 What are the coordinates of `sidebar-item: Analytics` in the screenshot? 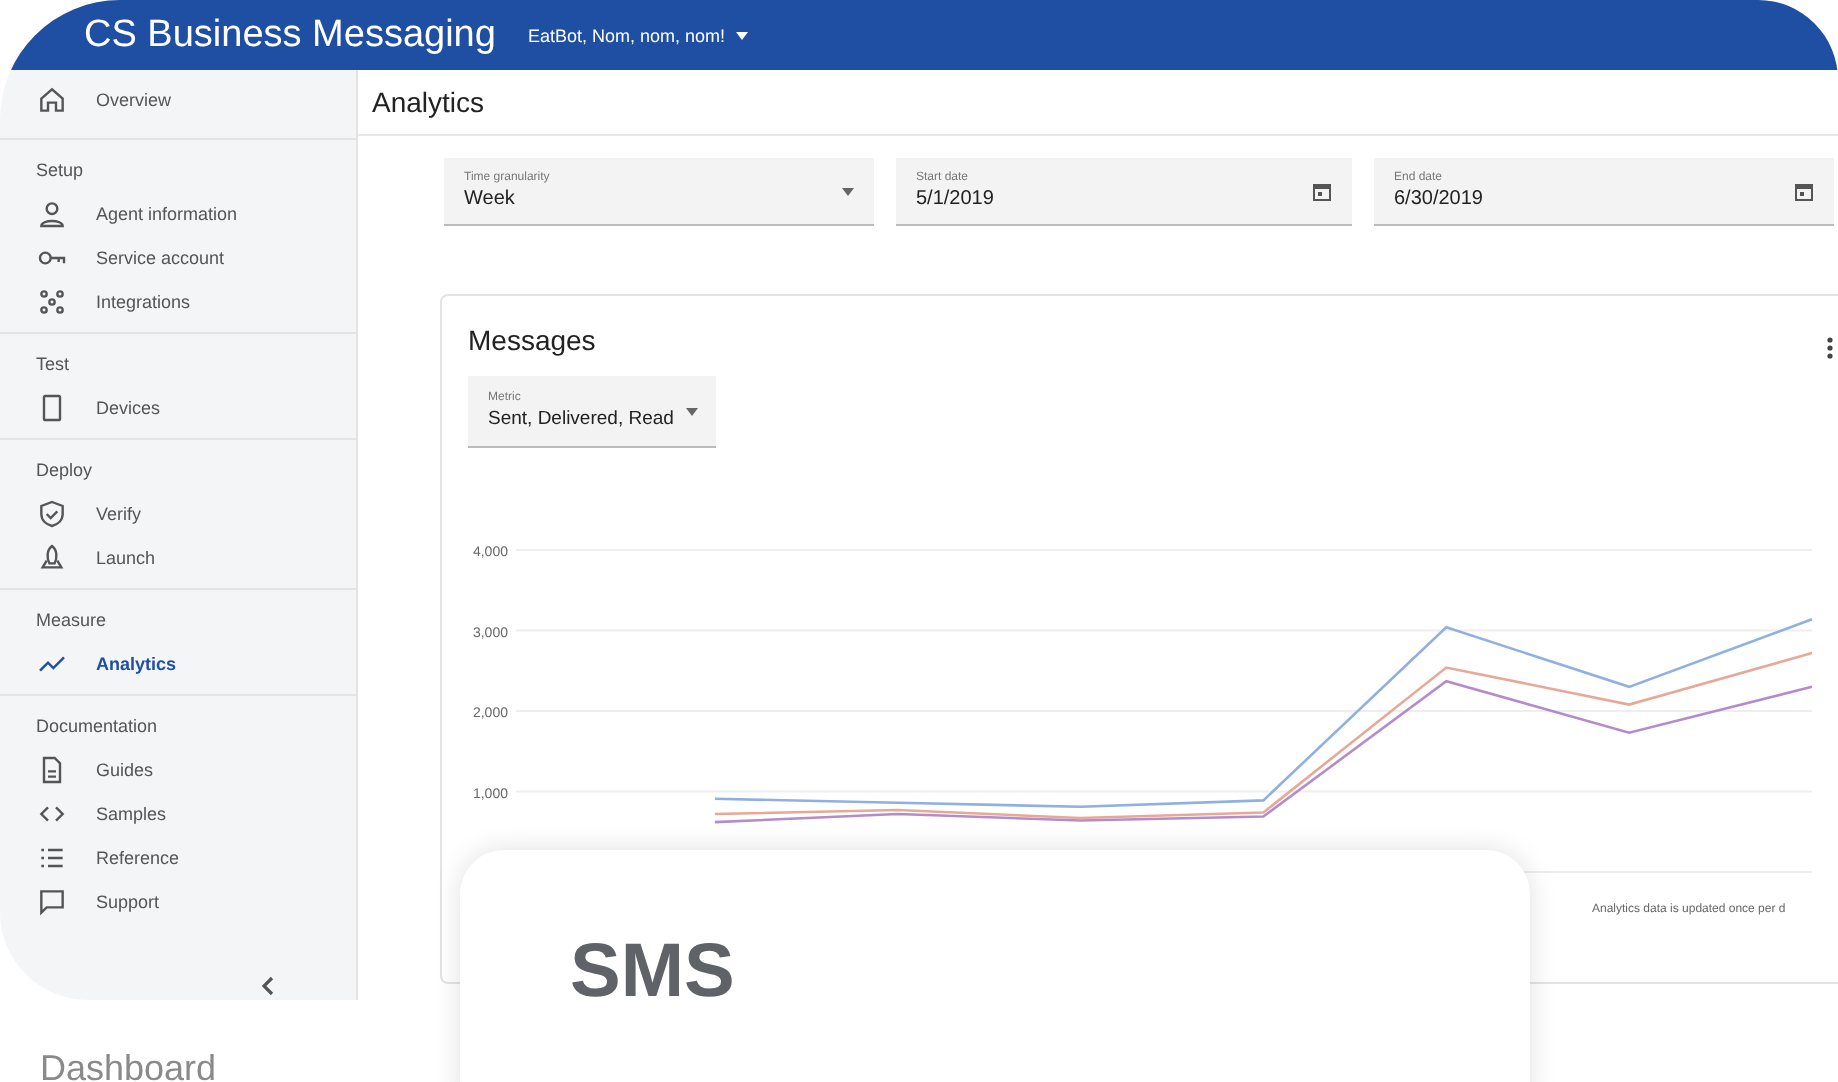 It's located at (178, 664).